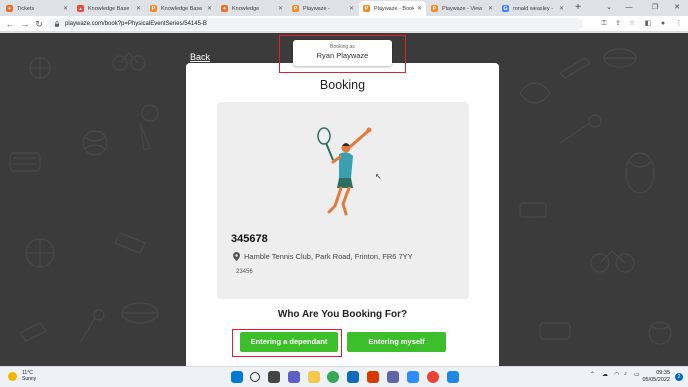 The image size is (688, 387). I want to click on browser-tab-playwaze-booking: P Playwaze - Booki ✕, so click(392, 8).